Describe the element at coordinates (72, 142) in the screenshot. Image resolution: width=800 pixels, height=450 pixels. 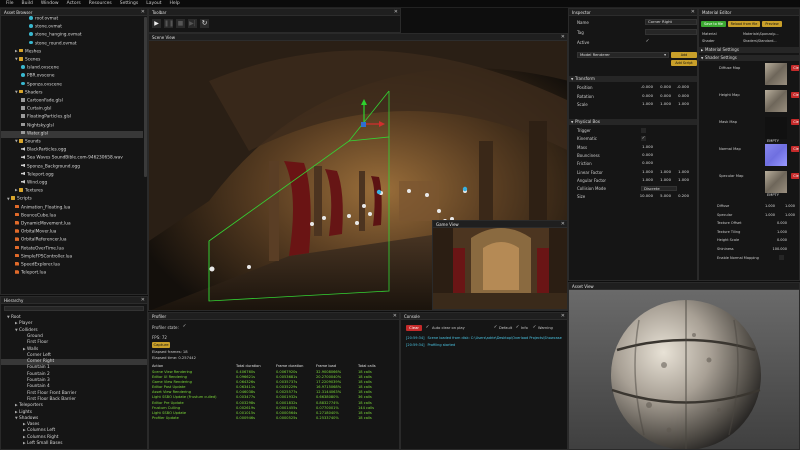
I see `folder-item: ▼ Sounds` at that location.